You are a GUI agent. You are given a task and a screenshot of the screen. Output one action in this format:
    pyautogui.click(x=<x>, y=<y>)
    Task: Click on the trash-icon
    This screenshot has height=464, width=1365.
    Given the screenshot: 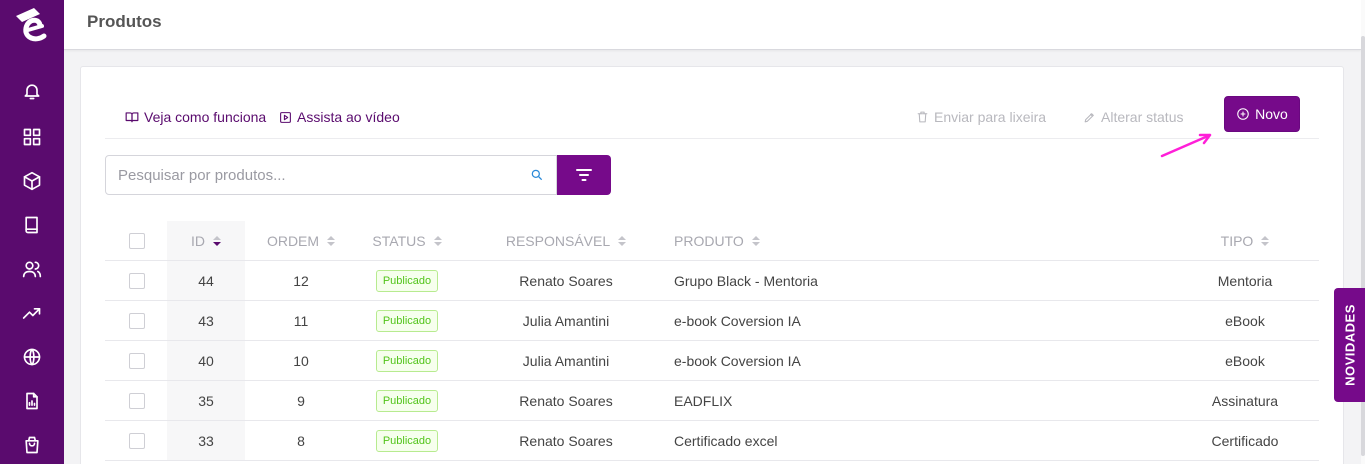 What is the action you would take?
    pyautogui.click(x=922, y=117)
    